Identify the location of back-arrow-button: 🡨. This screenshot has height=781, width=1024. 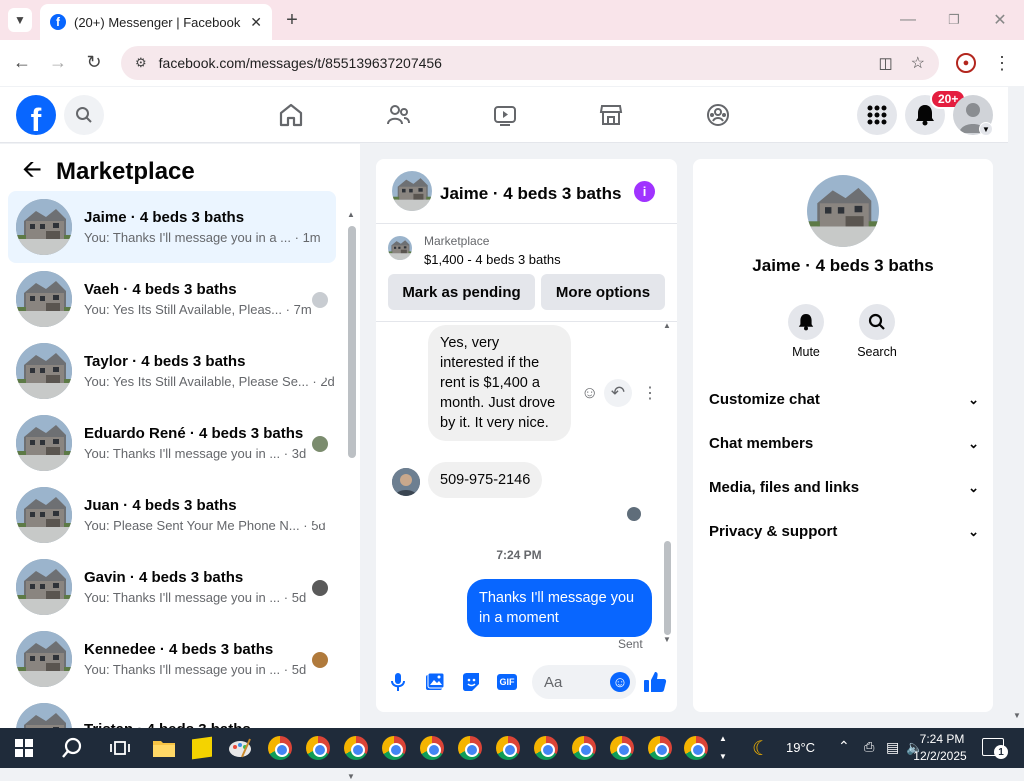
(32, 170).